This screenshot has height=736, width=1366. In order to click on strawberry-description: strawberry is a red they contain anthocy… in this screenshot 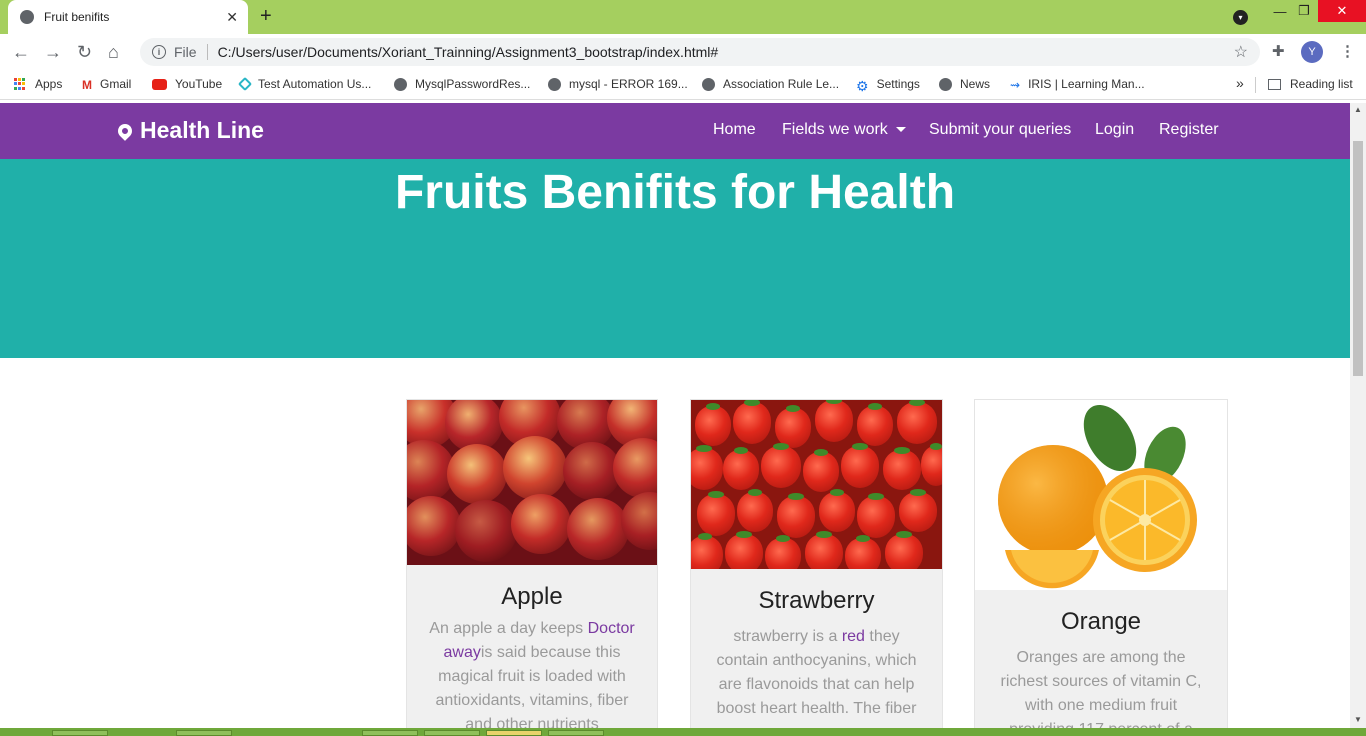, I will do `click(816, 672)`.